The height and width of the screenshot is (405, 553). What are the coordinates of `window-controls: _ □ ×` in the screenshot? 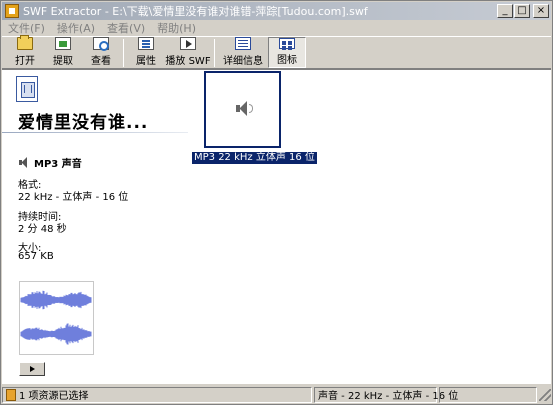 It's located at (523, 11).